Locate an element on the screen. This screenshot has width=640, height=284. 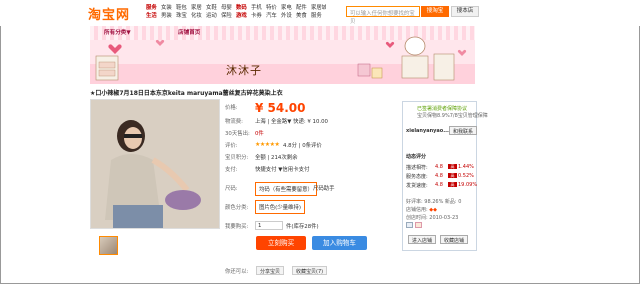
rating-row-change: 高 19.09% is located at coordinates (462, 185).